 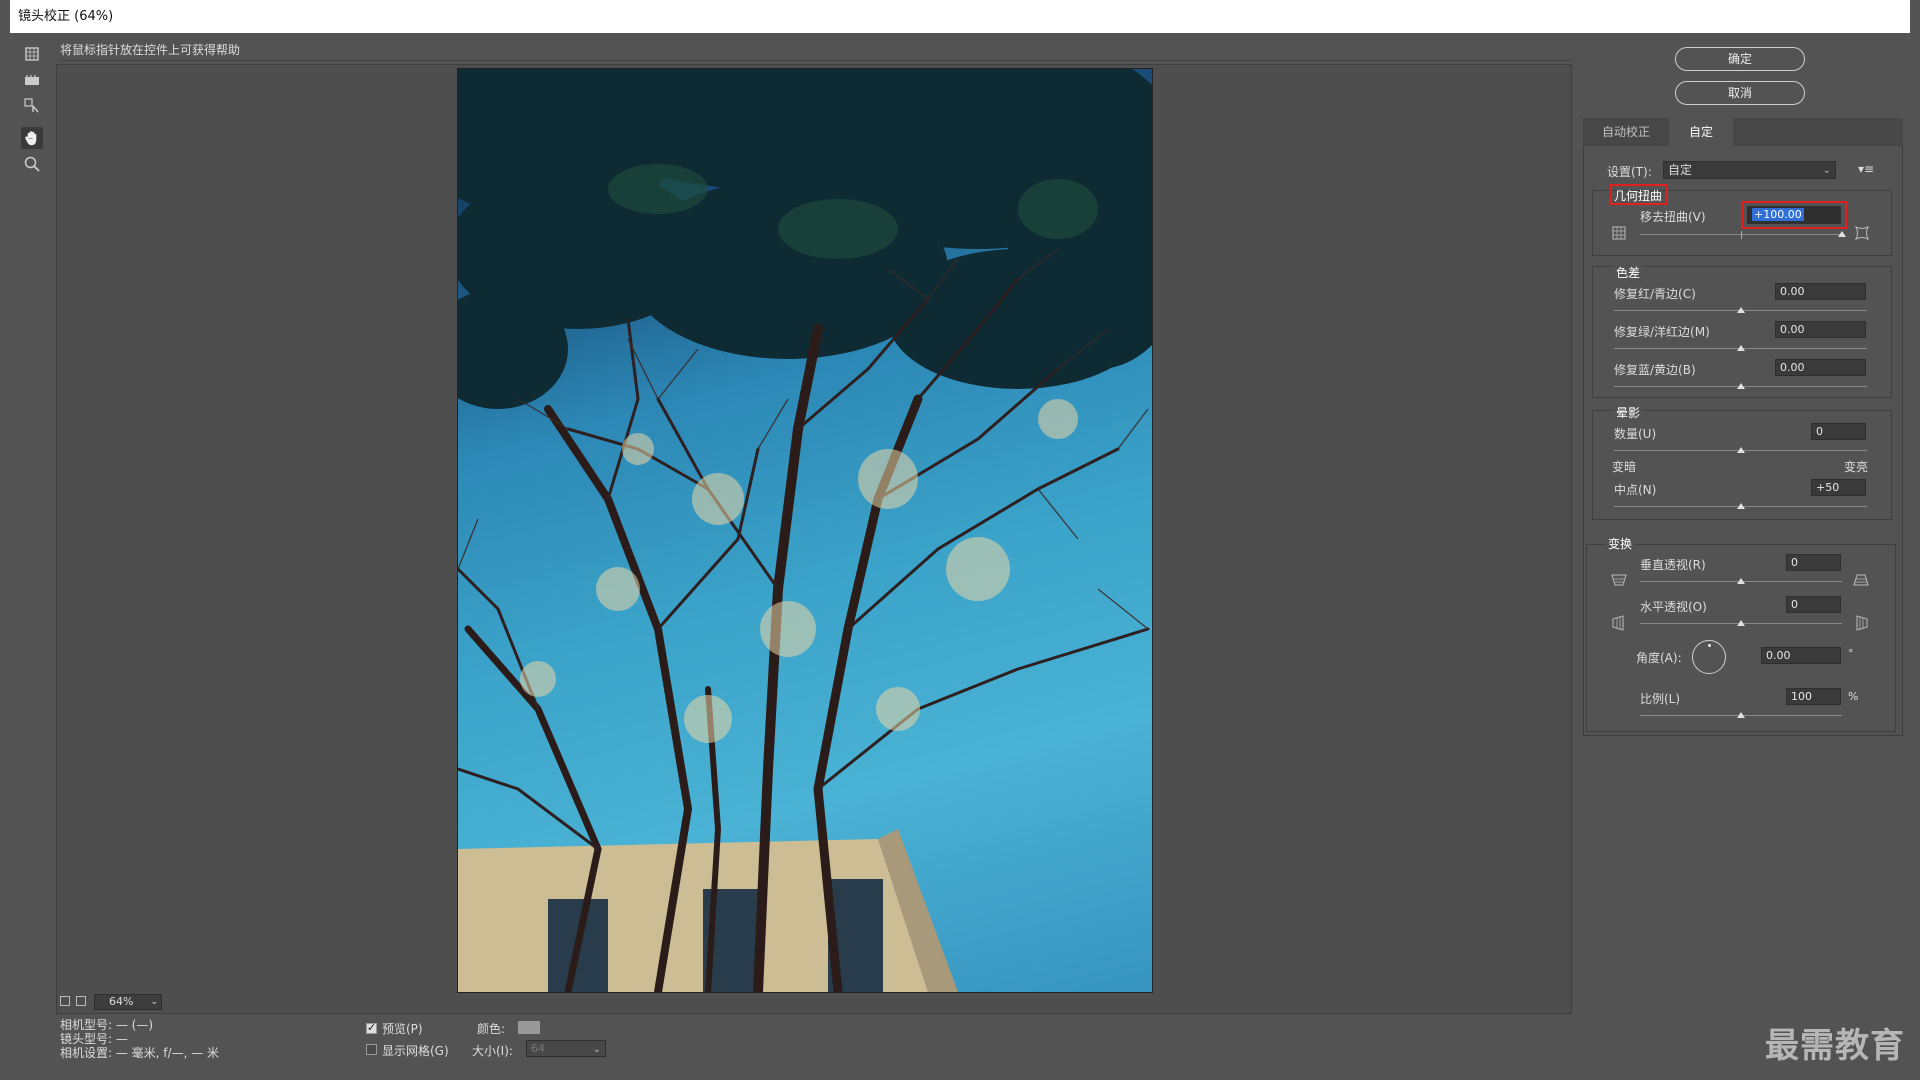 I want to click on vertical-perspective-label: 垂直透视(R), so click(x=1673, y=565).